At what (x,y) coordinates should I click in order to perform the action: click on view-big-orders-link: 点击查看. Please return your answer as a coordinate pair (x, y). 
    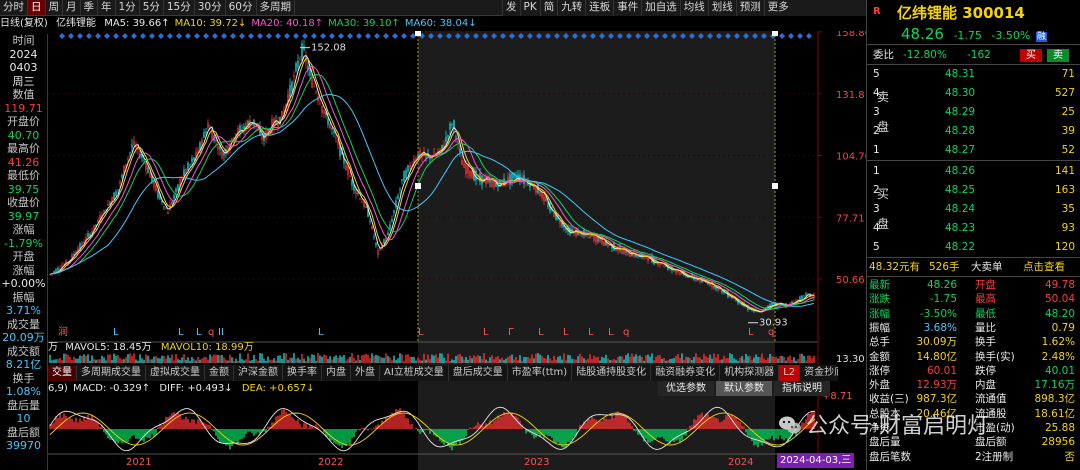
    Looking at the image, I should click on (1044, 267).